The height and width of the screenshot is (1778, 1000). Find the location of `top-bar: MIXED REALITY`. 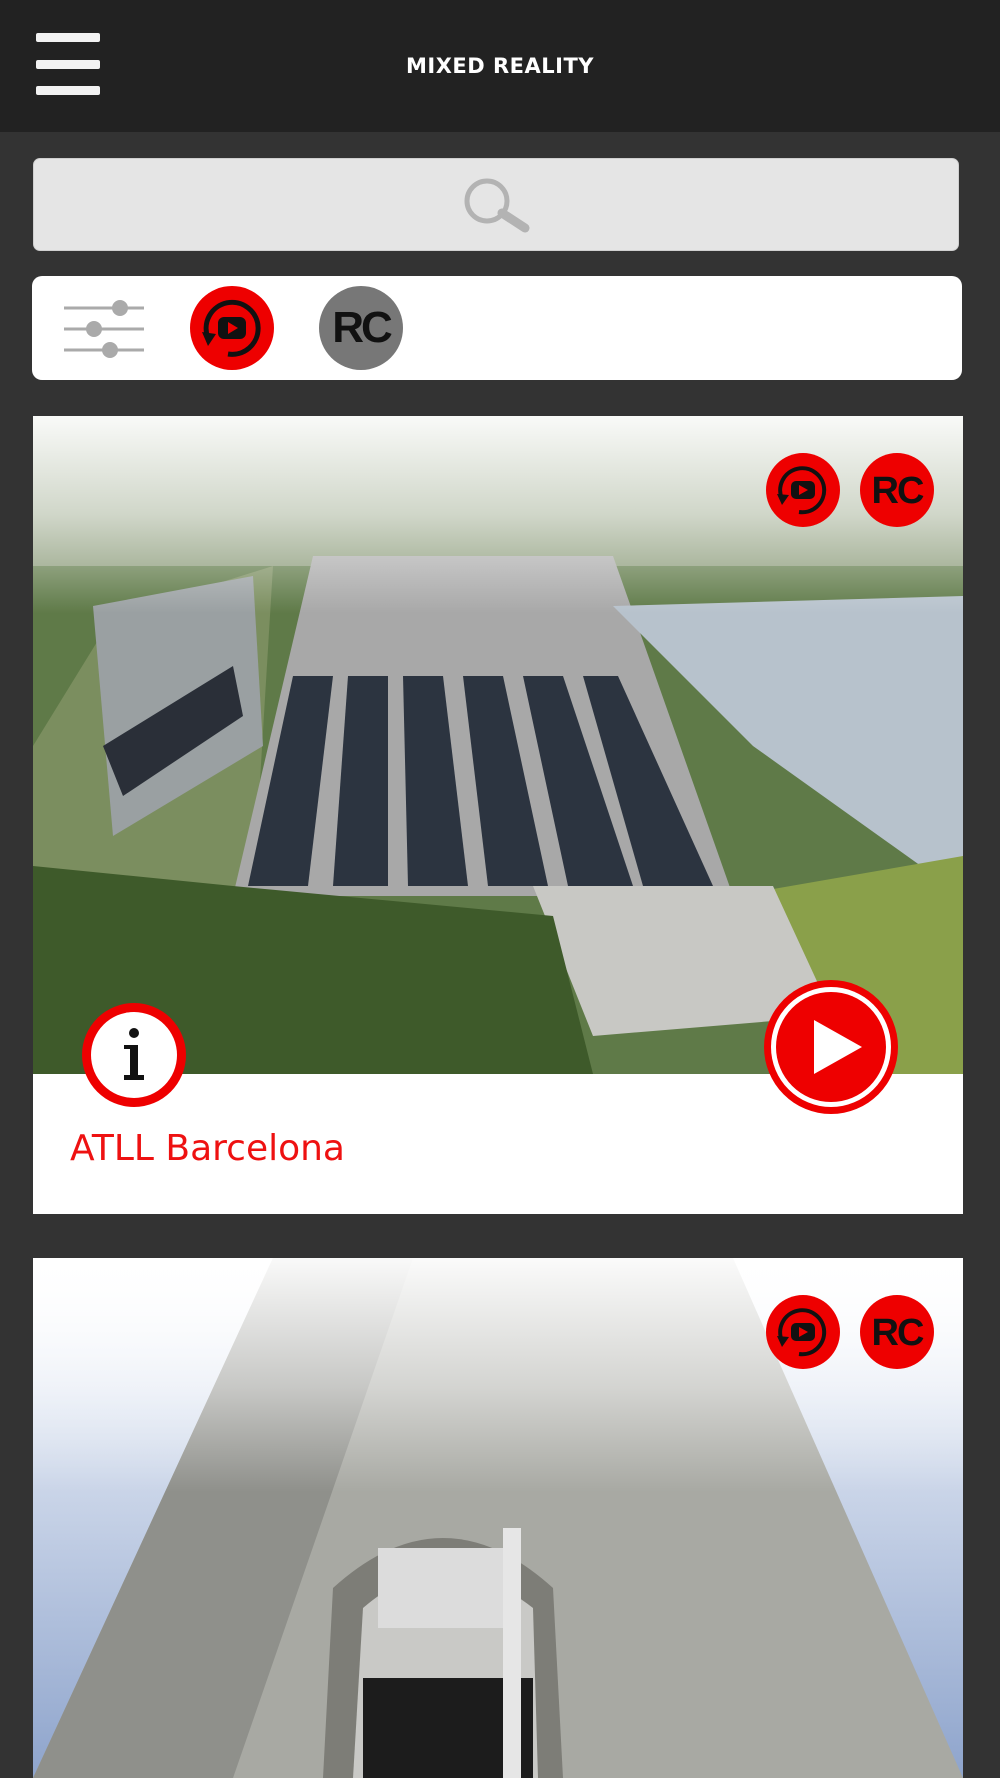

top-bar: MIXED REALITY is located at coordinates (500, 66).